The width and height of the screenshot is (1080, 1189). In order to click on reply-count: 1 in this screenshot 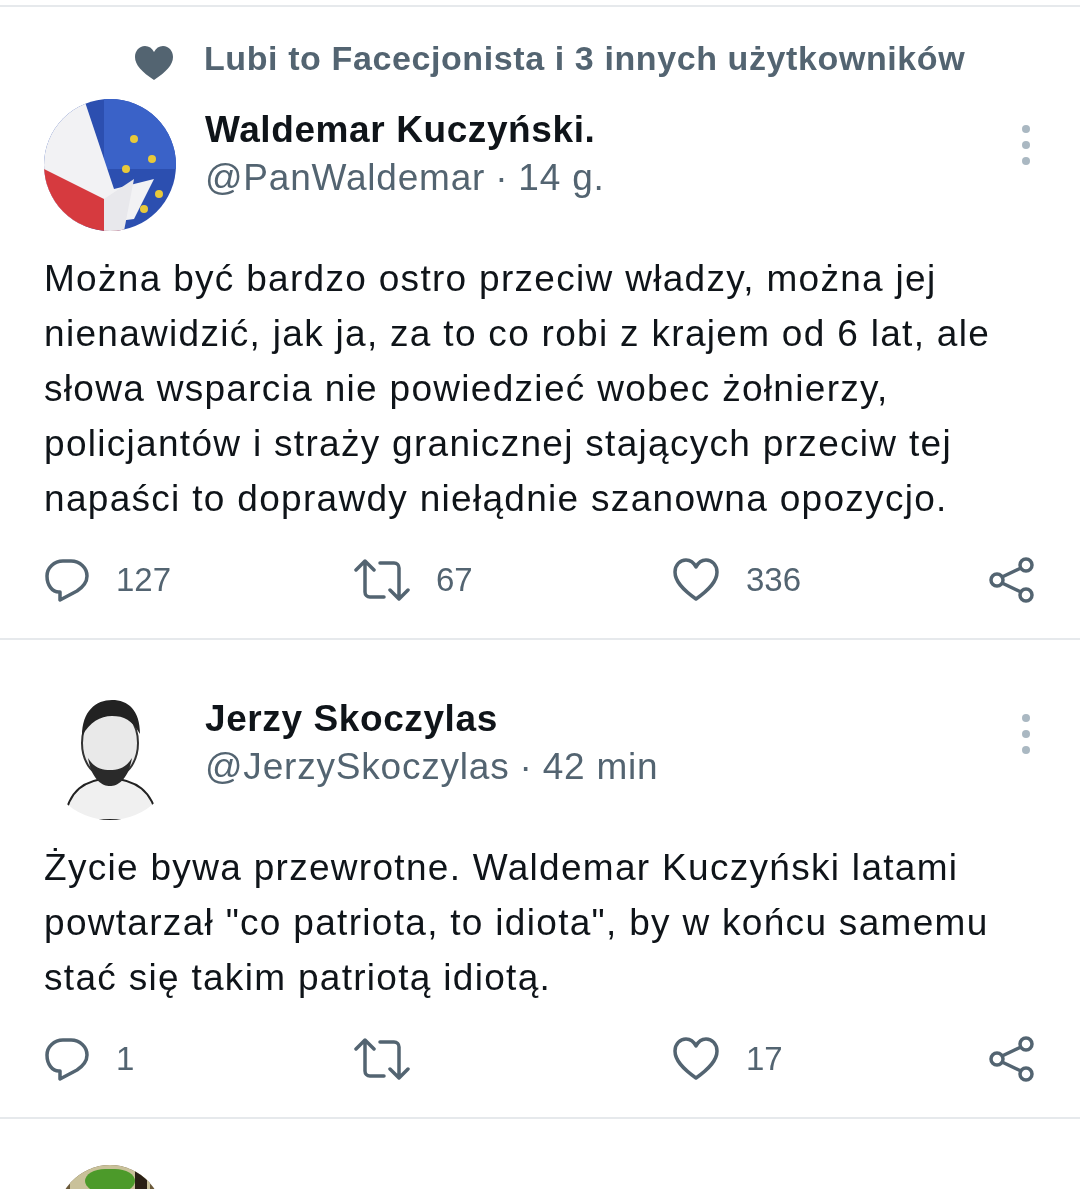, I will do `click(125, 1059)`.